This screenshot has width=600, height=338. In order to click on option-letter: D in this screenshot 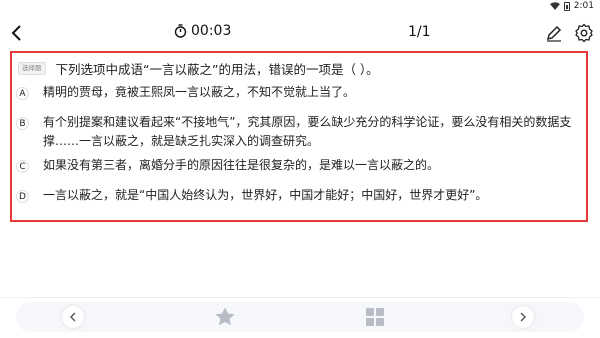, I will do `click(22, 196)`.